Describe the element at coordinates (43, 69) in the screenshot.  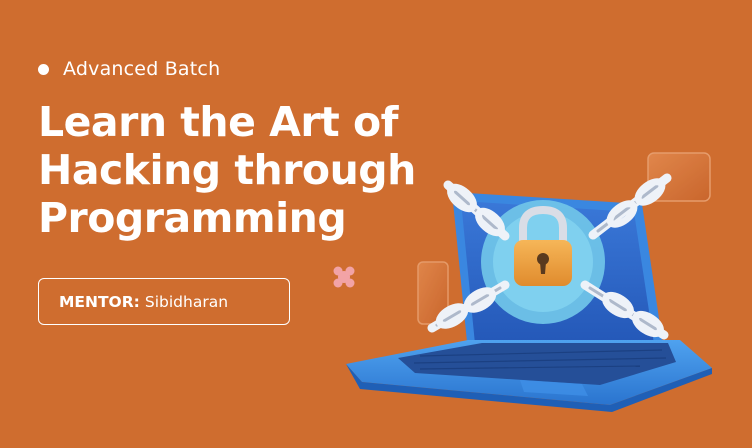
I see `bullet-dot-icon` at that location.